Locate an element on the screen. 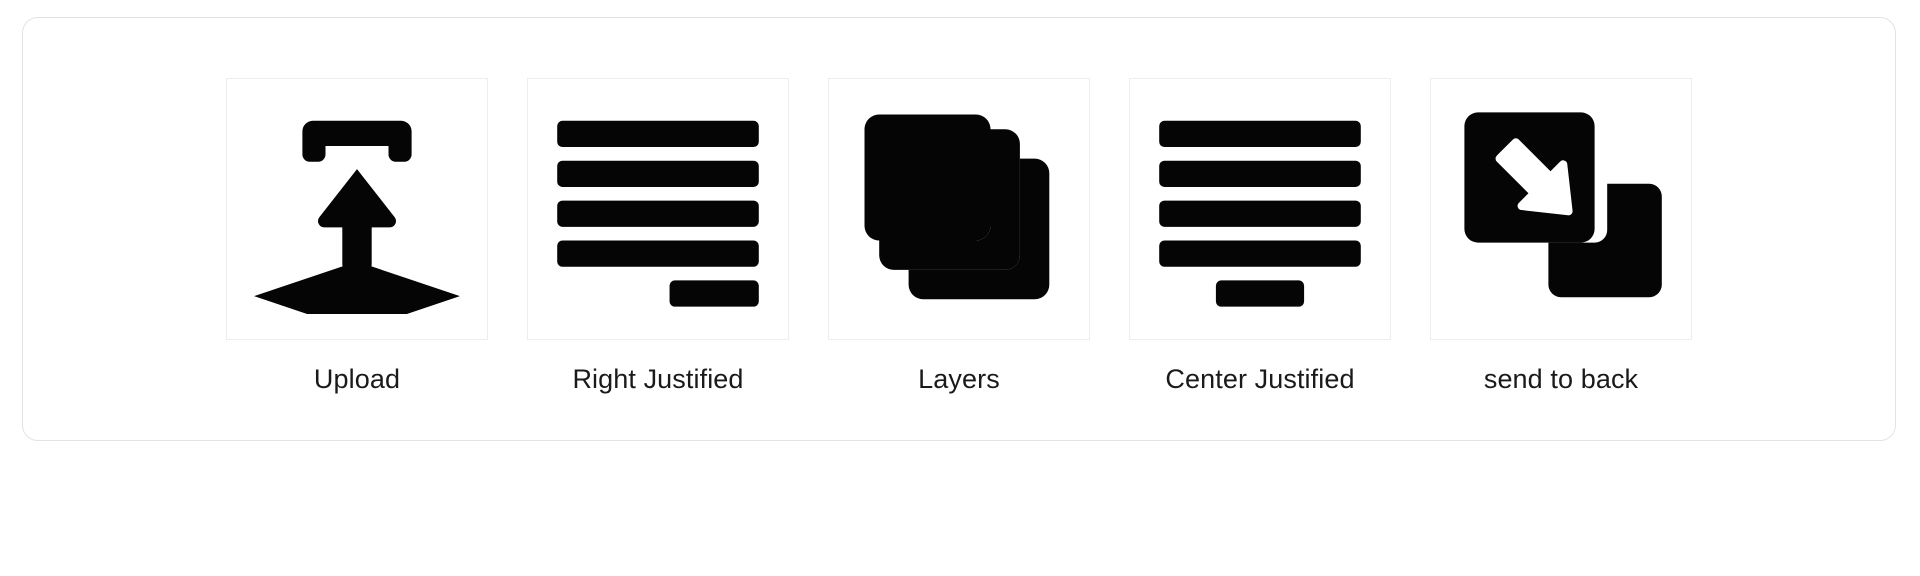  icon-frame-center-justified is located at coordinates (1260, 209).